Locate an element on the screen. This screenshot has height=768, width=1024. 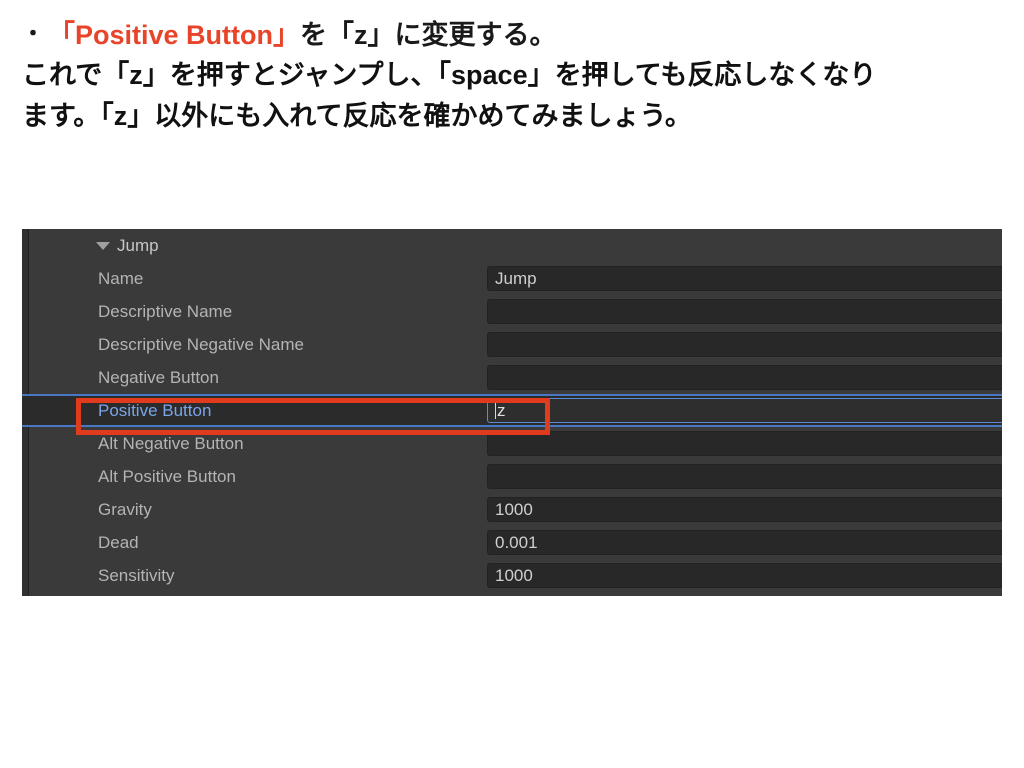
dead-field: 0.001 is located at coordinates (744, 542).